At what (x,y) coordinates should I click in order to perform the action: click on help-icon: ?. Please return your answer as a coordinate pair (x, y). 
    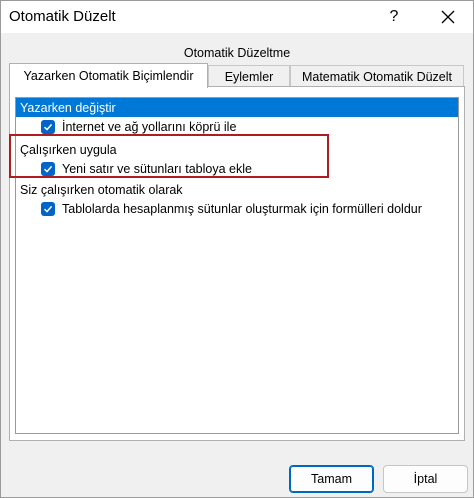
    Looking at the image, I should click on (394, 16).